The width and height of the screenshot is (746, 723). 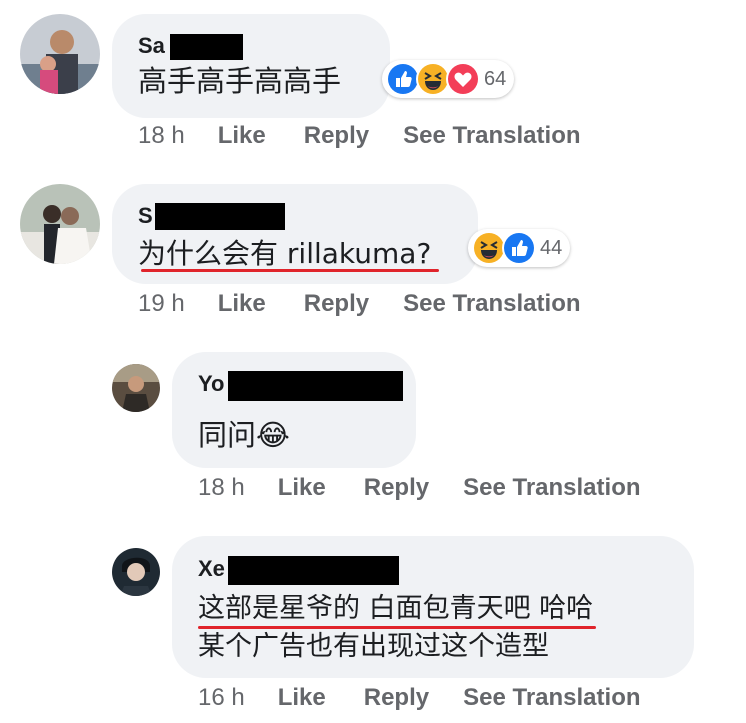 What do you see at coordinates (463, 79) in the screenshot?
I see `love-icon` at bounding box center [463, 79].